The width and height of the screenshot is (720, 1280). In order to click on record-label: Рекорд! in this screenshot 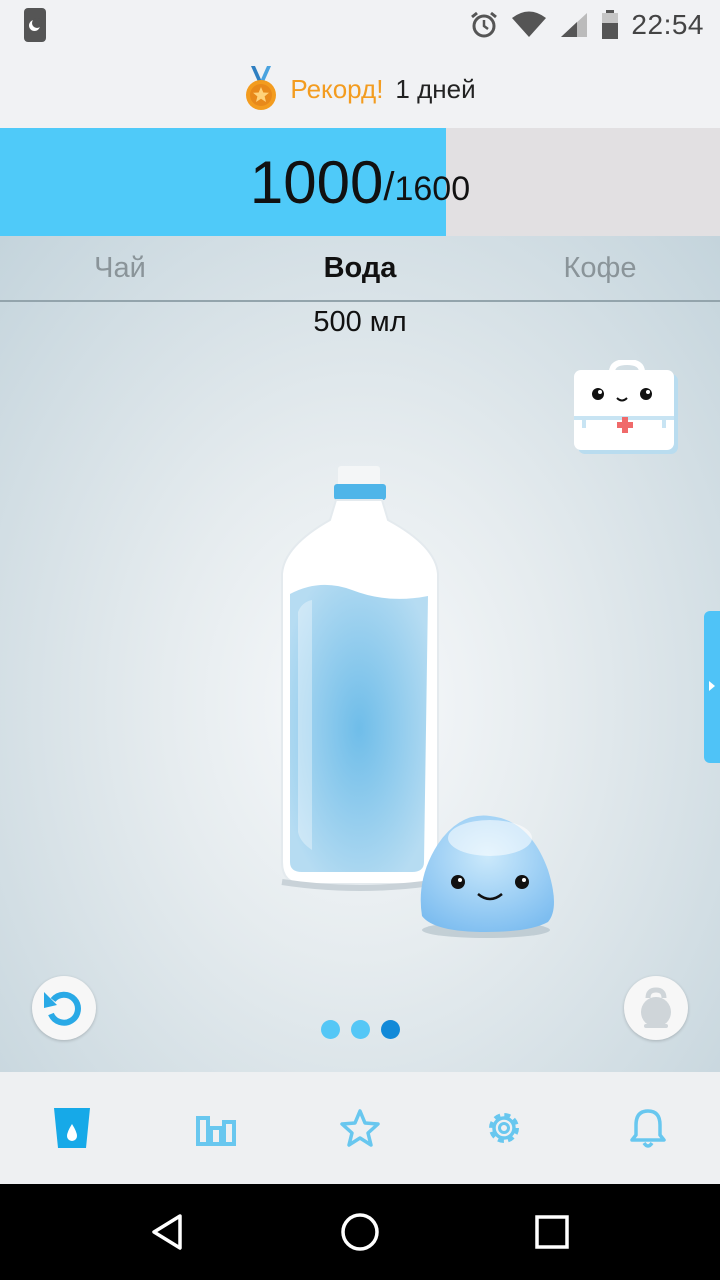, I will do `click(337, 88)`.